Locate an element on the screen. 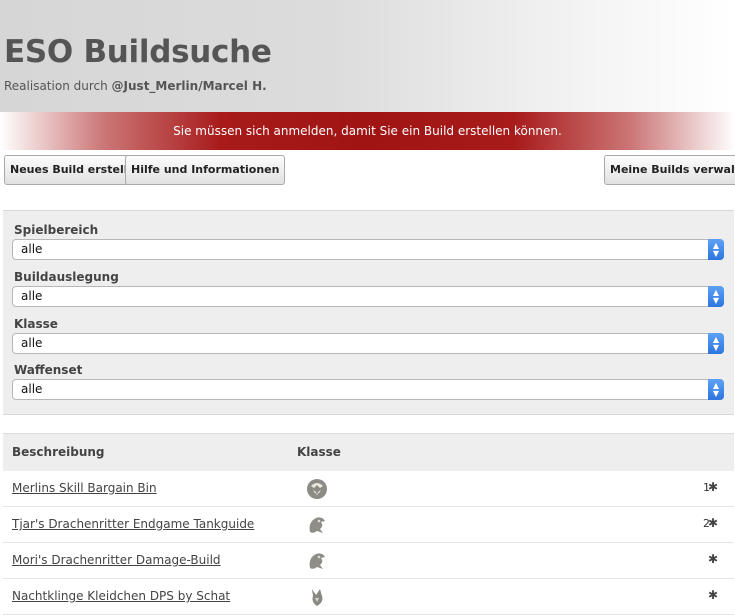 This screenshot has height=615, width=735. help-button: Hilfe und Informationen is located at coordinates (205, 170).